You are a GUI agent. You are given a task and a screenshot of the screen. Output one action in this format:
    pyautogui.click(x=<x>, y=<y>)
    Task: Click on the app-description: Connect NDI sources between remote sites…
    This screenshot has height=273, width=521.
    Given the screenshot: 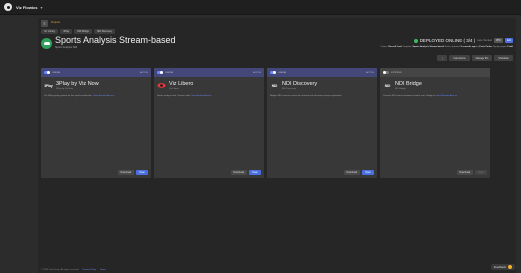 What is the action you would take?
    pyautogui.click(x=435, y=96)
    